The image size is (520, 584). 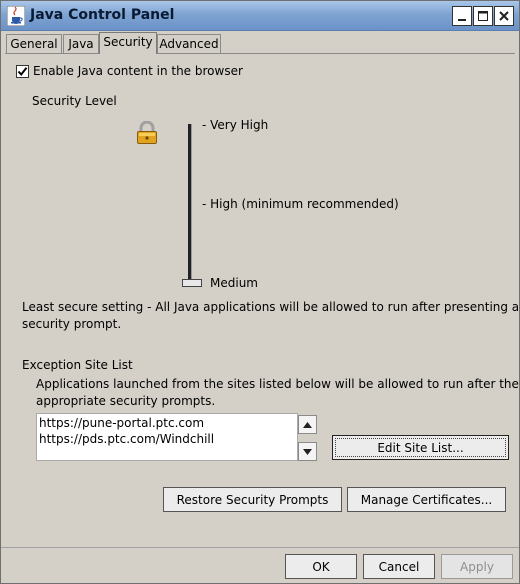 What do you see at coordinates (16, 16) in the screenshot?
I see `java-cup-icon` at bounding box center [16, 16].